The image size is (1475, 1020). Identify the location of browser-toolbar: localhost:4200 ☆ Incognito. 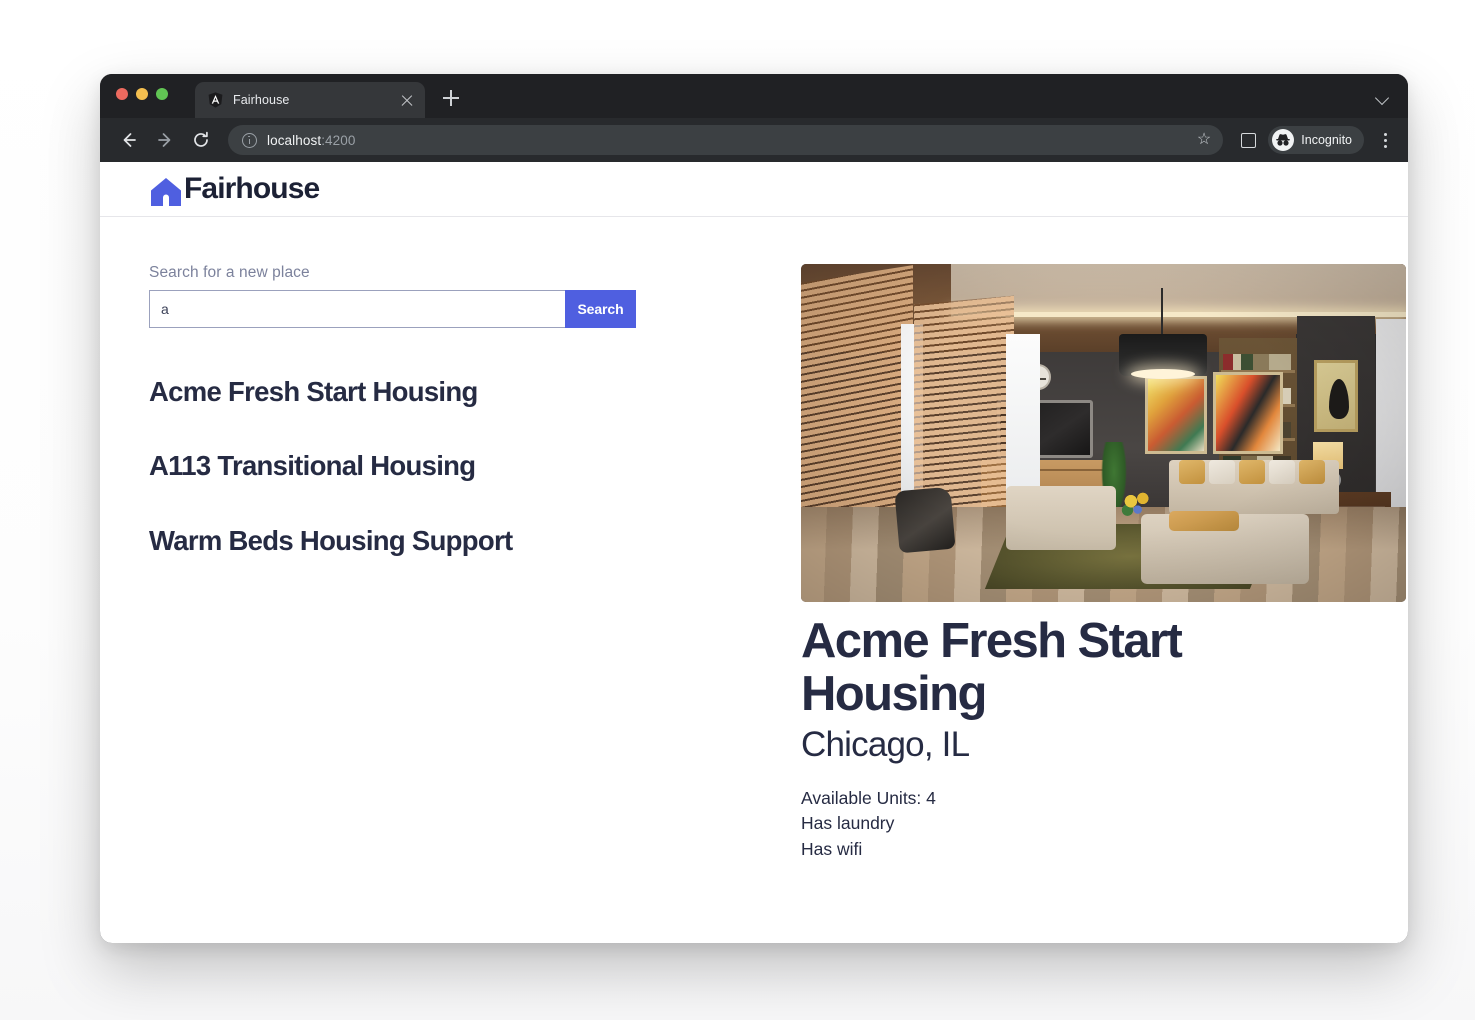
(754, 140).